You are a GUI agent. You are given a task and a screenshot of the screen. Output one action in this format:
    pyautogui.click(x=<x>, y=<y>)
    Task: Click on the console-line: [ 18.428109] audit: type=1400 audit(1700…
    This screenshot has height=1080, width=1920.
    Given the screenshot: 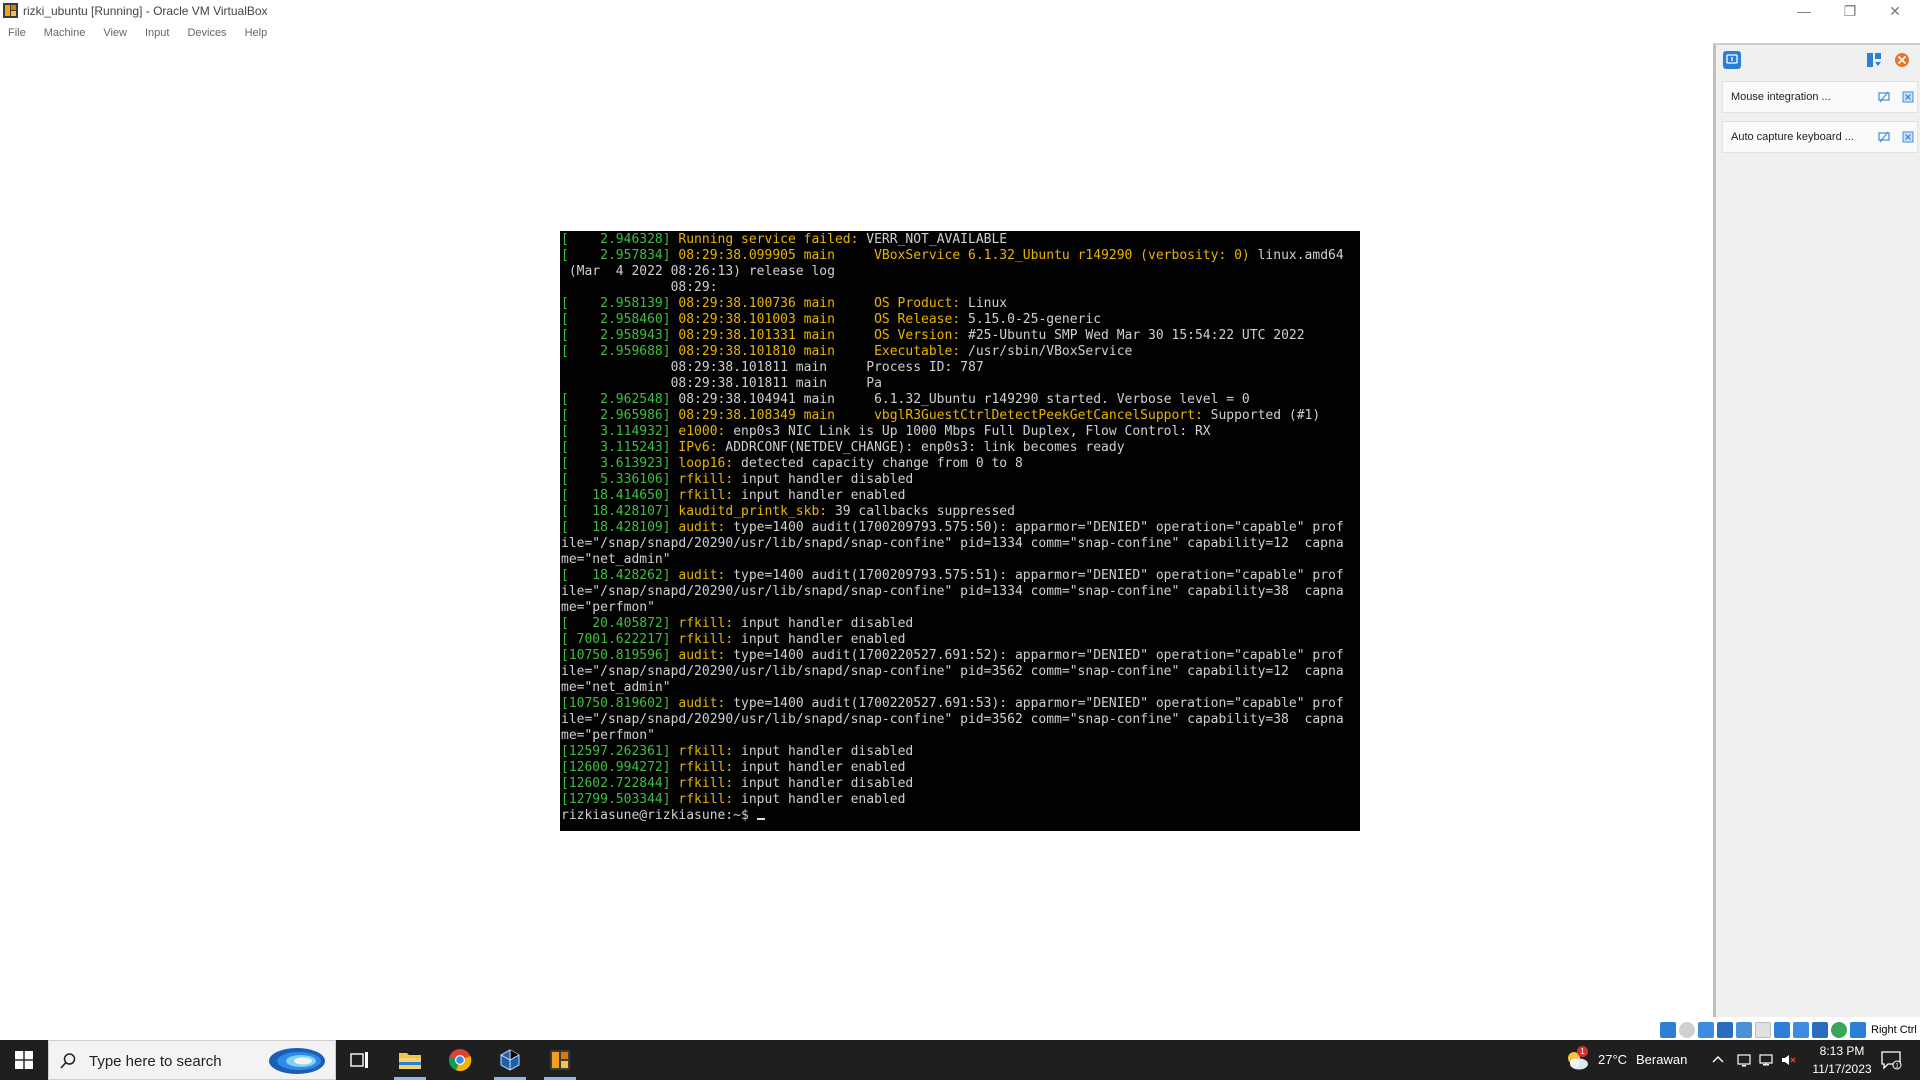 What is the action you would take?
    pyautogui.click(x=960, y=528)
    